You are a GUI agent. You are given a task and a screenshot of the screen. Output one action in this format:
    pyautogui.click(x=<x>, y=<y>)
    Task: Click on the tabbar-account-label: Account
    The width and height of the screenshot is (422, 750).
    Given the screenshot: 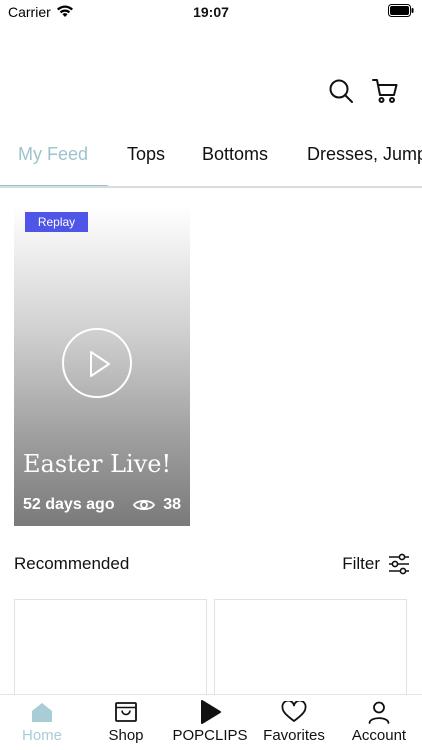 What is the action you would take?
    pyautogui.click(x=379, y=735)
    